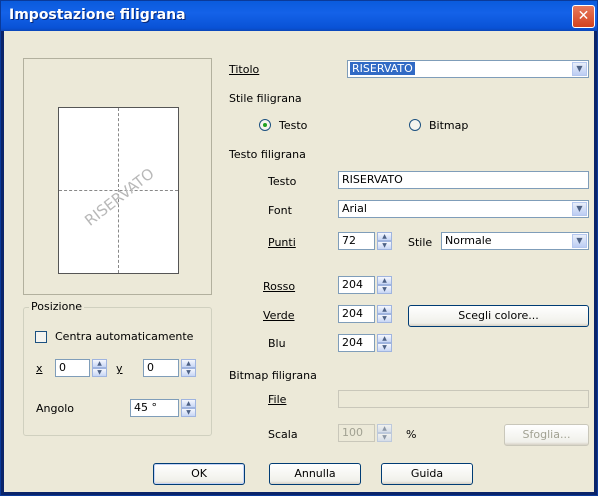  I want to click on blu-label: Blu, so click(277, 343).